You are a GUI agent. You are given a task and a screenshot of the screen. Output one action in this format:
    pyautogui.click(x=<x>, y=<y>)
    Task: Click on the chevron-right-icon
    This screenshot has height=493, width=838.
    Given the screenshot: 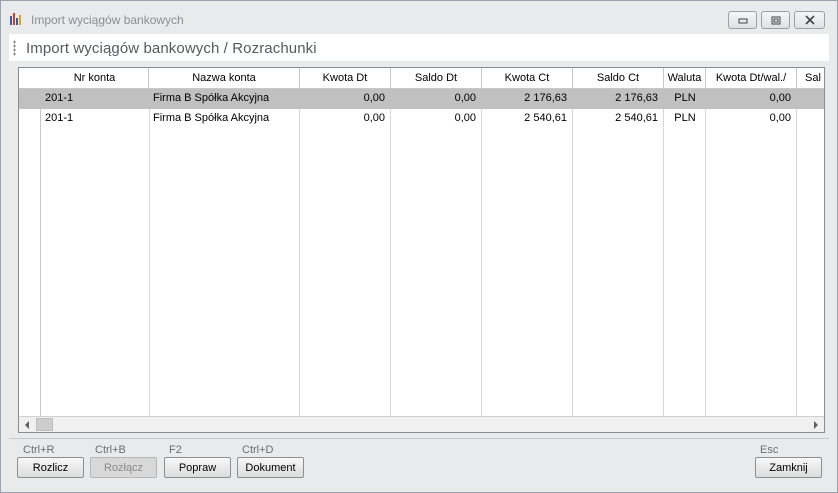 What is the action you would take?
    pyautogui.click(x=816, y=425)
    